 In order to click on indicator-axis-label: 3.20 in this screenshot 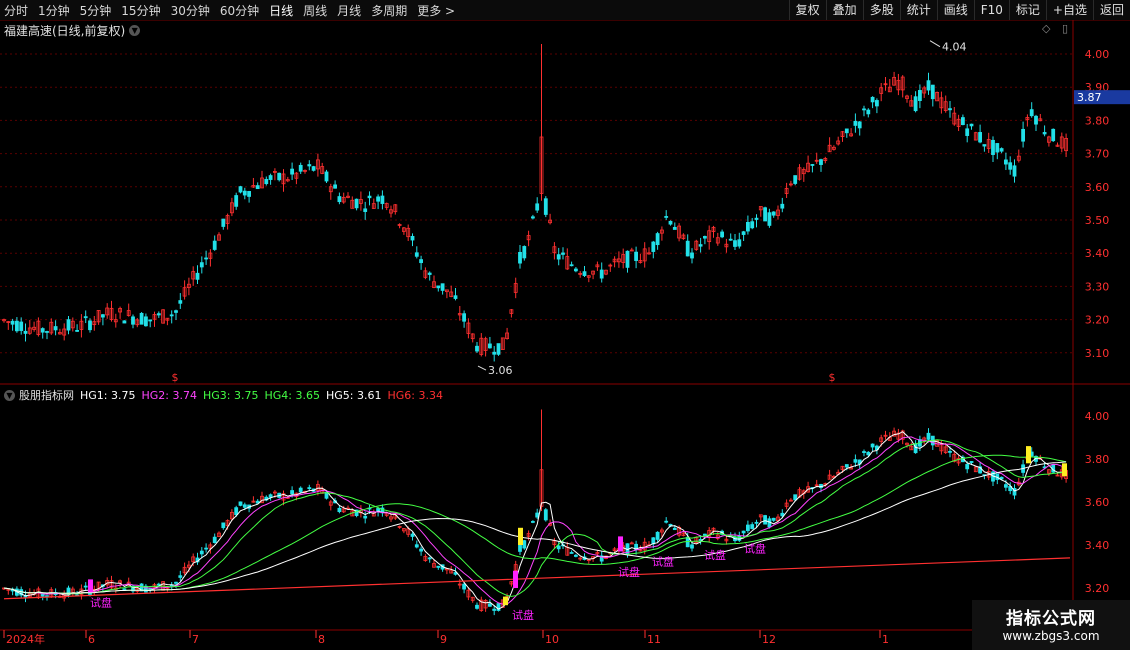, I will do `click(1097, 588)`.